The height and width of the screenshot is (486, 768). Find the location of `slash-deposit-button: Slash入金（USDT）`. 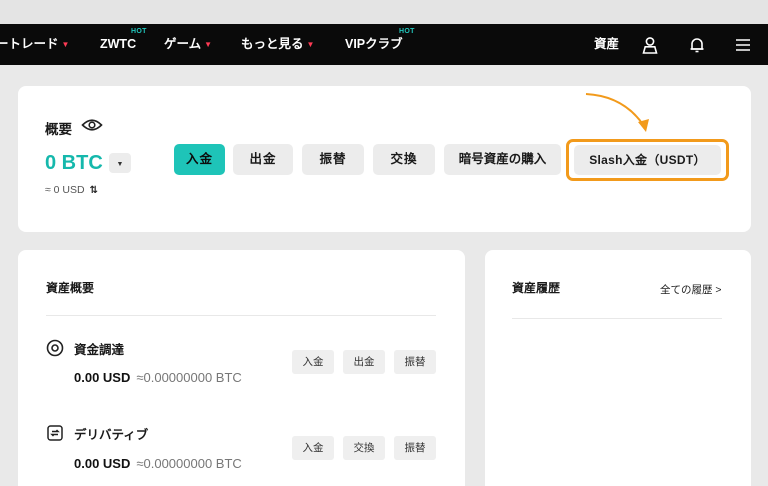

slash-deposit-button: Slash入金（USDT） is located at coordinates (647, 160).